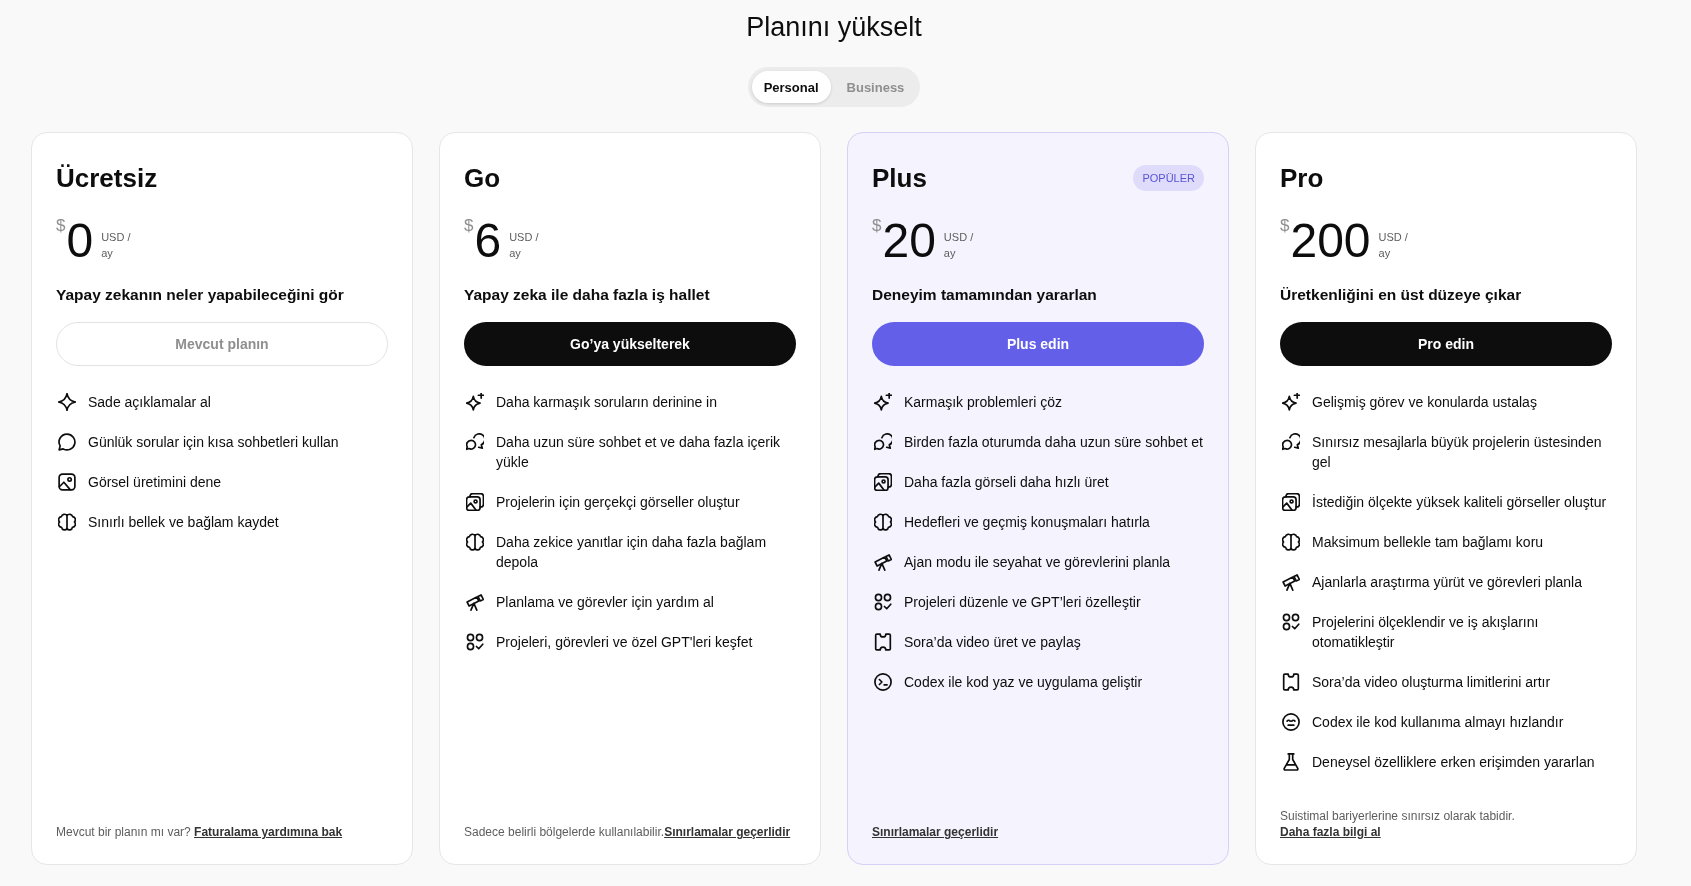 This screenshot has height=886, width=1691. What do you see at coordinates (1291, 722) in the screenshot?
I see `face-icon` at bounding box center [1291, 722].